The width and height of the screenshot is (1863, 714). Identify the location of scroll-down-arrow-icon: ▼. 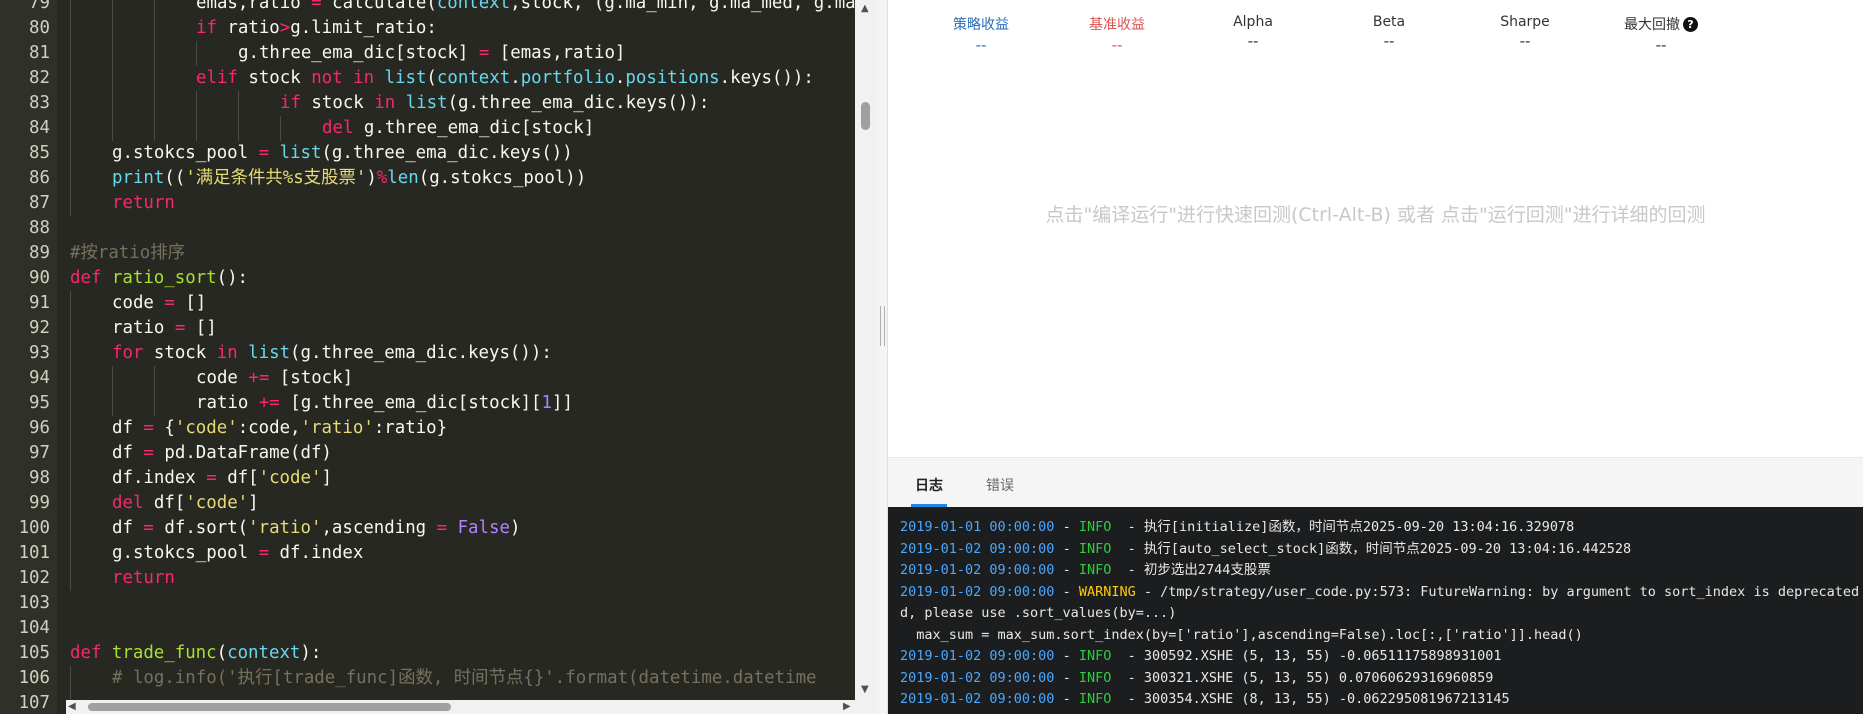
(865, 690).